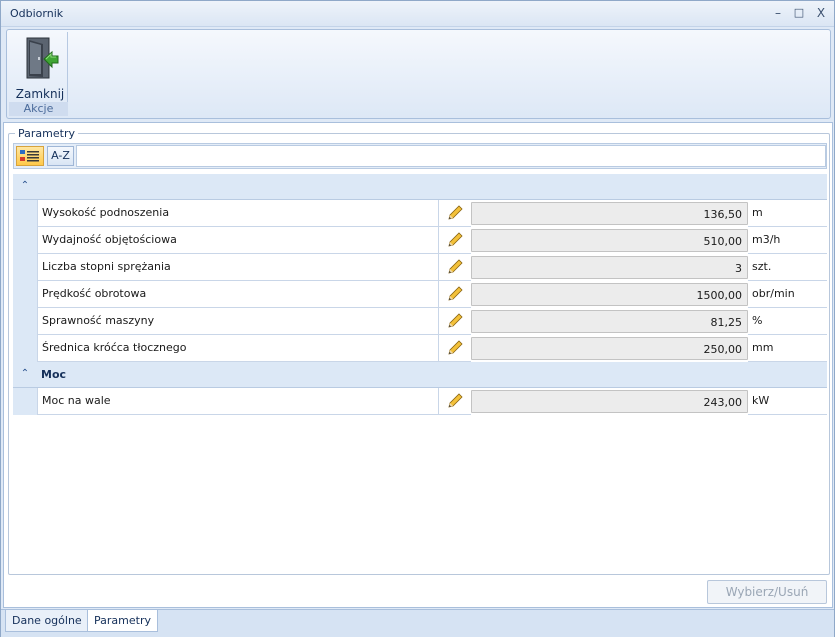 The width and height of the screenshot is (835, 637). I want to click on category-row-moc: ⌃ Moc, so click(420, 375).